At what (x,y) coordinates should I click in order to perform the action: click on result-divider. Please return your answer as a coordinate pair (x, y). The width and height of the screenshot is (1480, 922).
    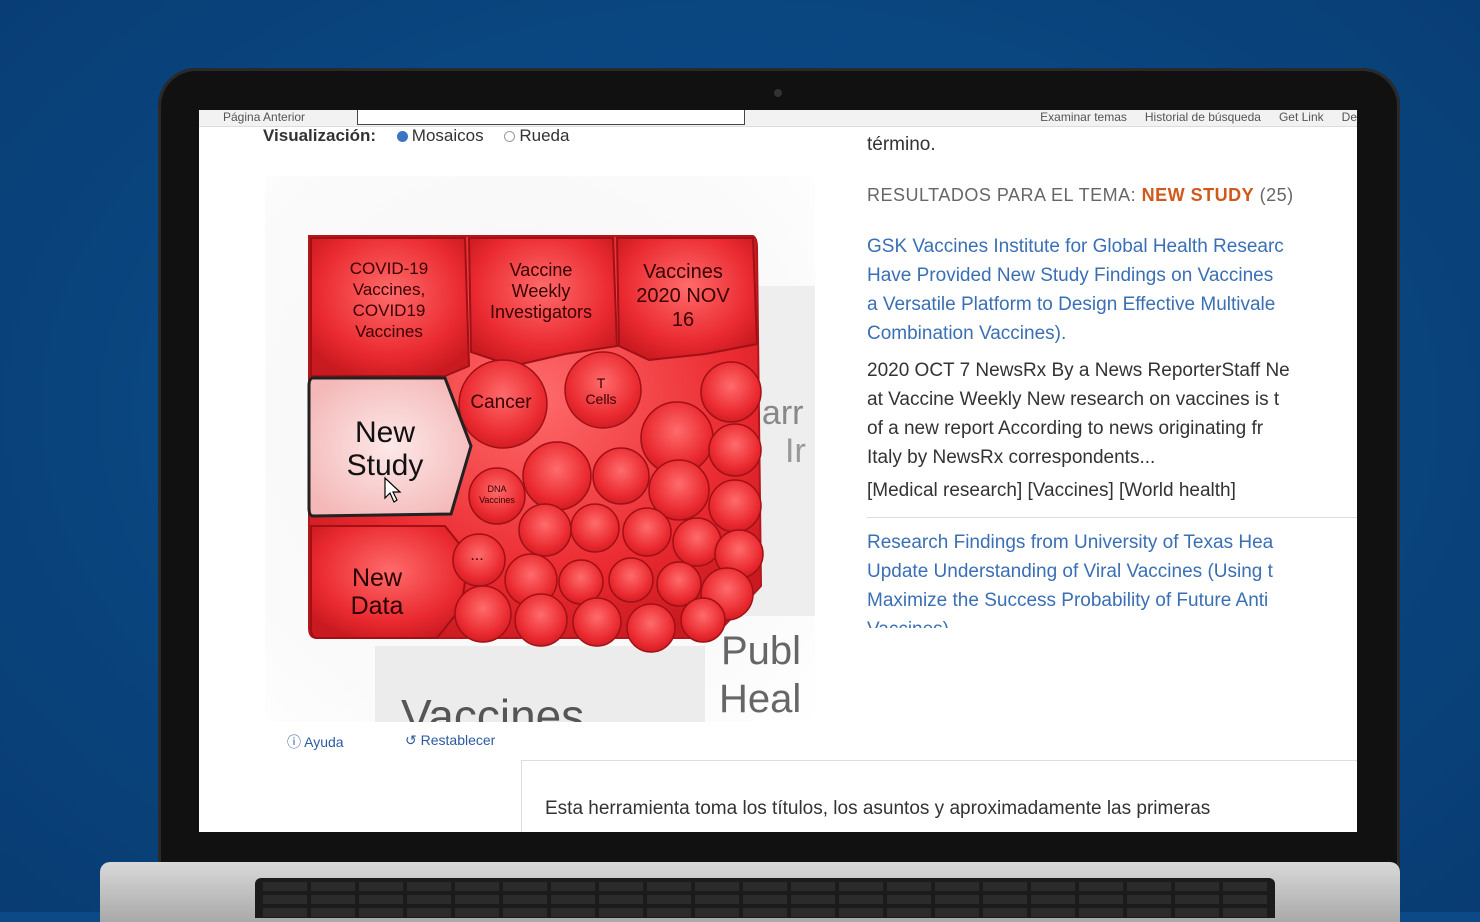
    Looking at the image, I should click on (1112, 517).